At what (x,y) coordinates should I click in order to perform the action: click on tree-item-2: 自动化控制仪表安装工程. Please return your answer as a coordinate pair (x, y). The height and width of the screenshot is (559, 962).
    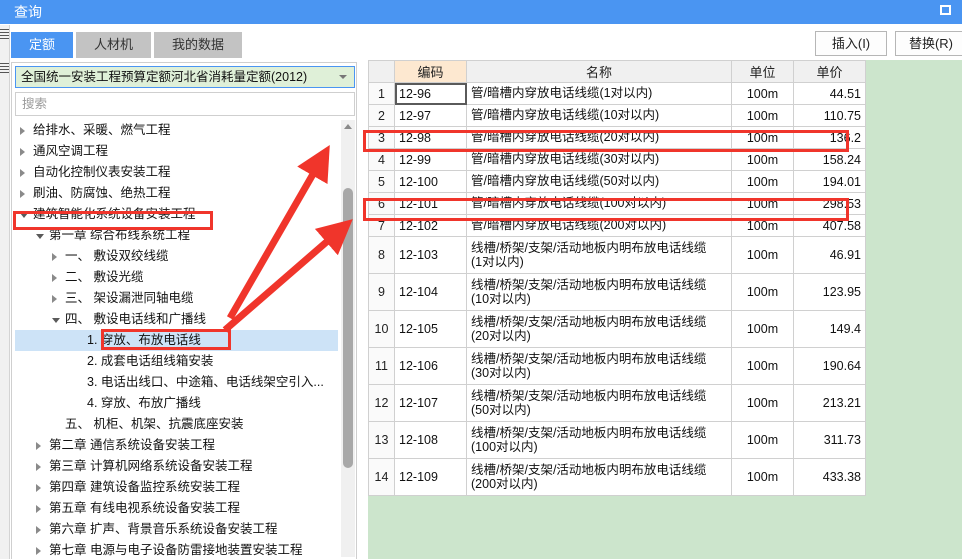
    Looking at the image, I should click on (176, 172).